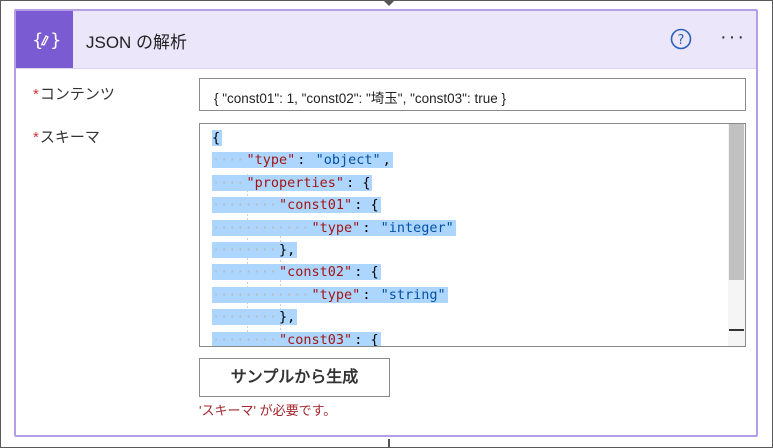 Image resolution: width=773 pixels, height=448 pixels. Describe the element at coordinates (414, 294) in the screenshot. I see `code-token: "string"` at that location.